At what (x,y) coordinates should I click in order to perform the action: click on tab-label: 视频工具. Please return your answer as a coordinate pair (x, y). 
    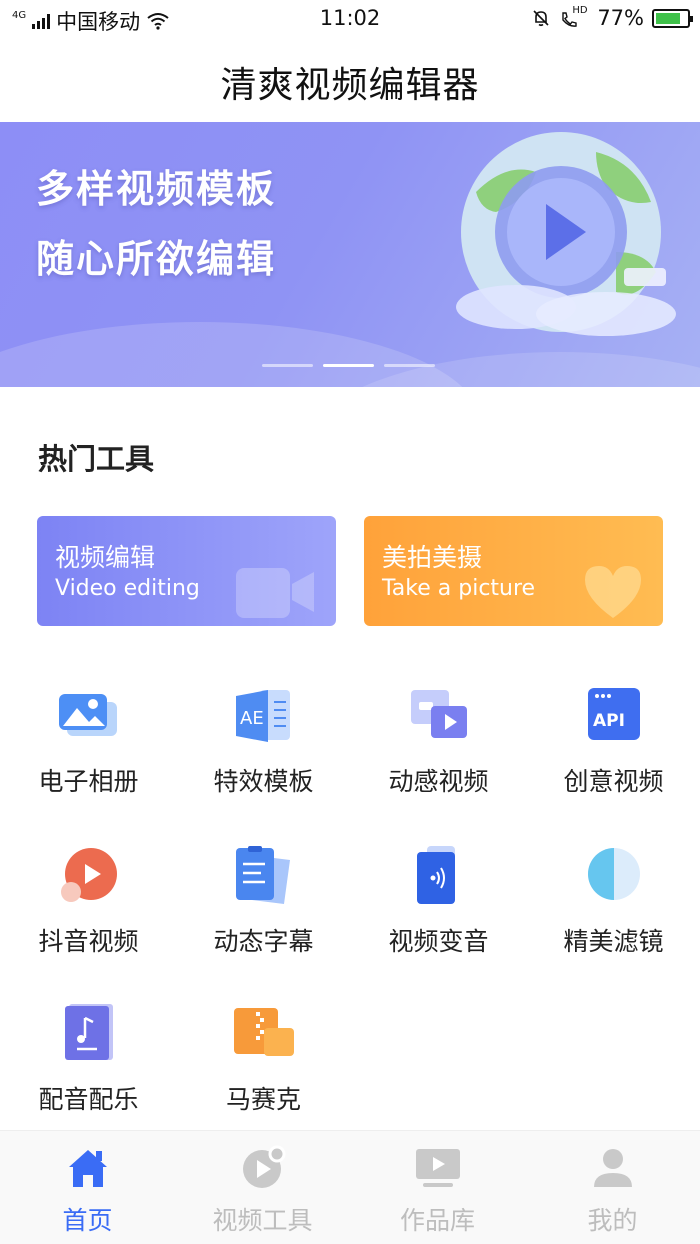
    Looking at the image, I should click on (262, 1220).